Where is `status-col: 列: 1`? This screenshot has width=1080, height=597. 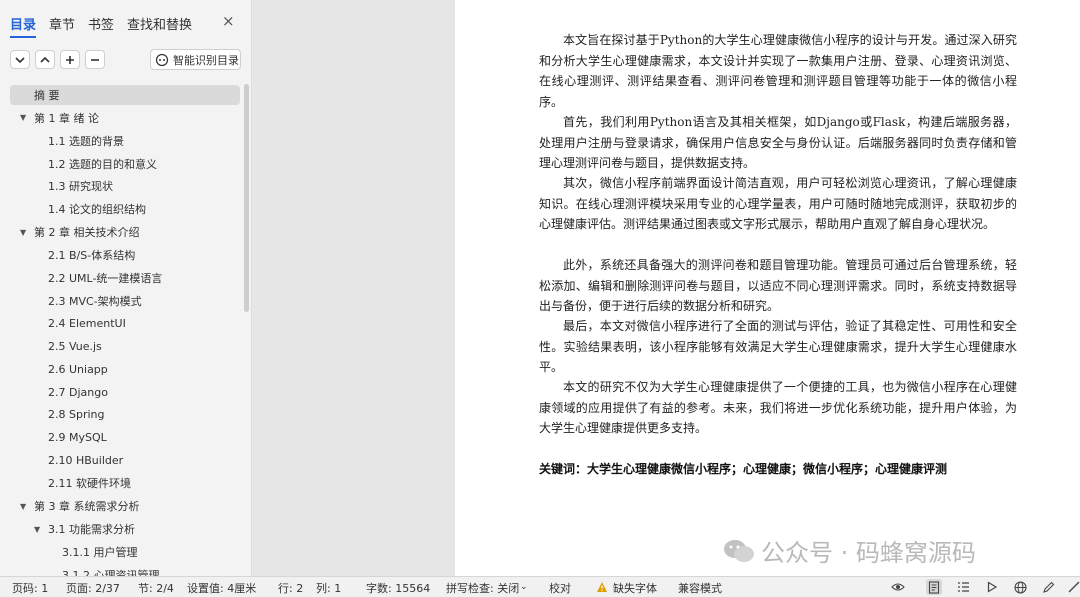
status-col: 列: 1 is located at coordinates (328, 588).